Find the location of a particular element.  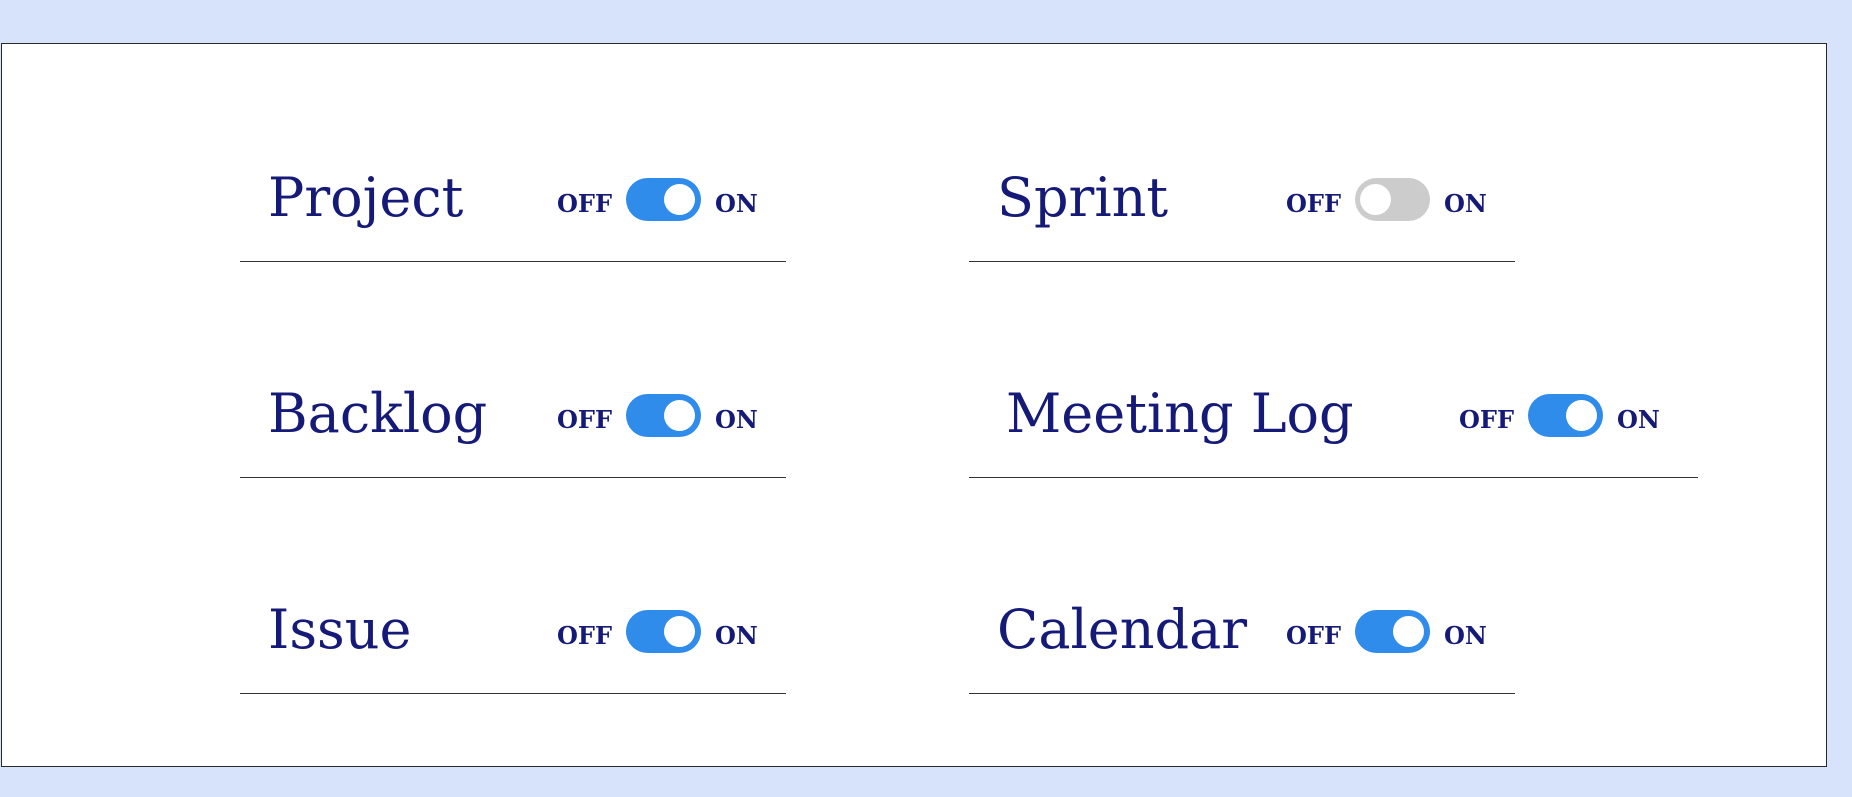

switch-group-calendar: OFF ON is located at coordinates (1386, 631).